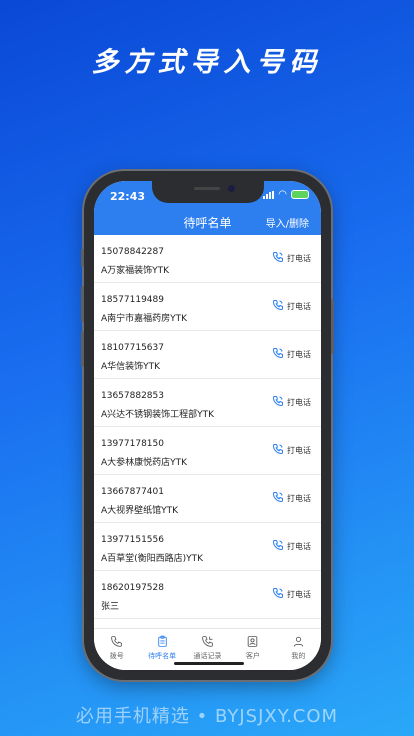 Image resolution: width=414 pixels, height=736 pixels. I want to click on power-button, so click(332, 326).